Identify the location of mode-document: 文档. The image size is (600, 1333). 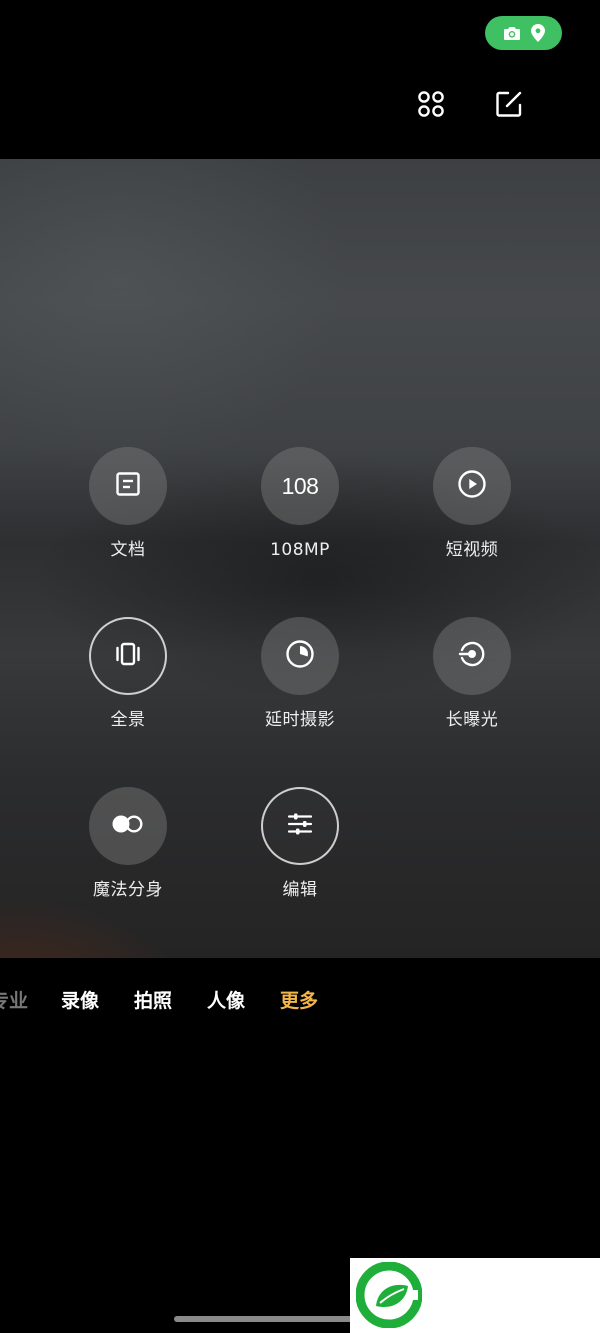
(128, 504).